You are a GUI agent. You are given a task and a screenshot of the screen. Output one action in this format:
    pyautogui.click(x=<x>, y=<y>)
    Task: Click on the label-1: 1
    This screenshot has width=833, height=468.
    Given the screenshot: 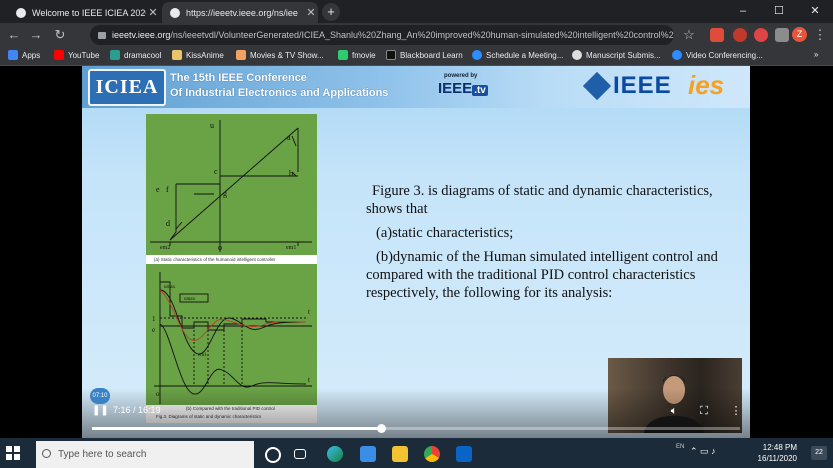 What is the action you would take?
    pyautogui.click(x=154, y=319)
    